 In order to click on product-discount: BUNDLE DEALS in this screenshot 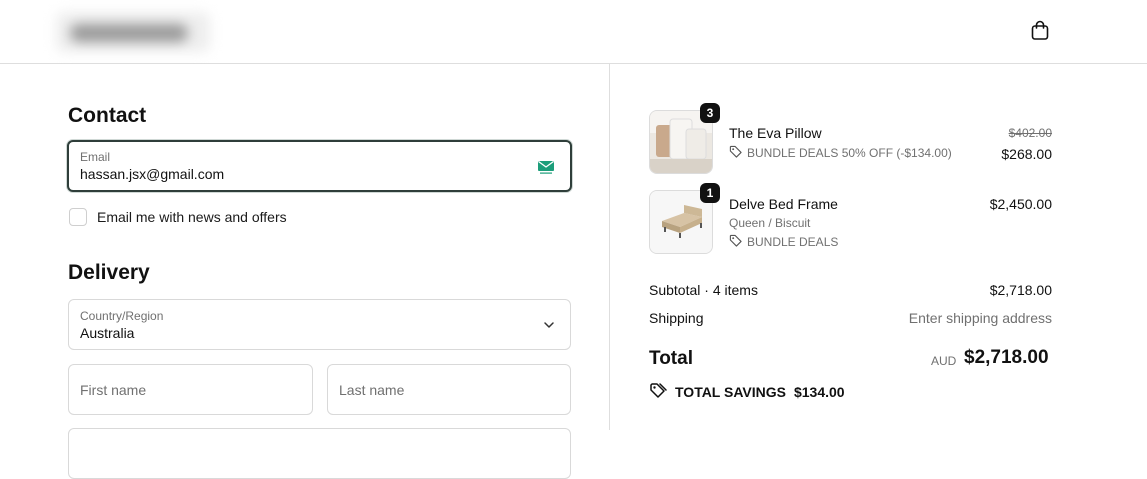, I will do `click(783, 242)`.